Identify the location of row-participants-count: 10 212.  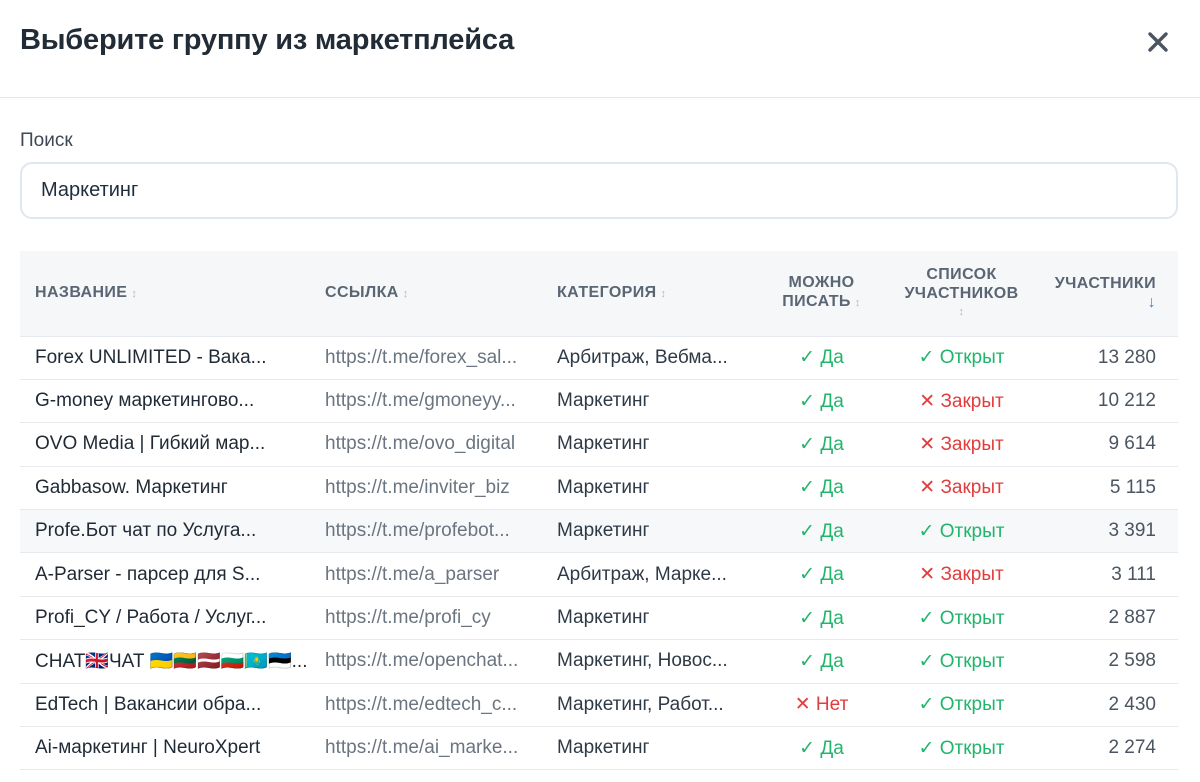
(1126, 401).